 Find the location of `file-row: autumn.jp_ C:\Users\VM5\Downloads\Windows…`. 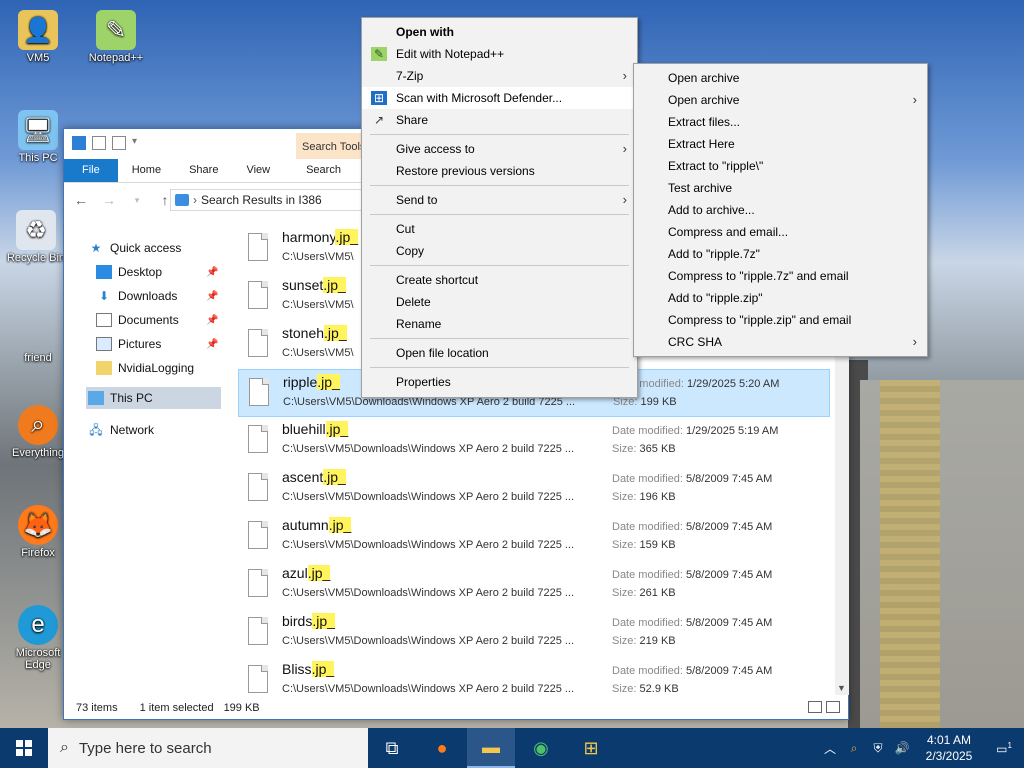

file-row: autumn.jp_ C:\Users\VM5\Downloads\Windows… is located at coordinates (534, 537).